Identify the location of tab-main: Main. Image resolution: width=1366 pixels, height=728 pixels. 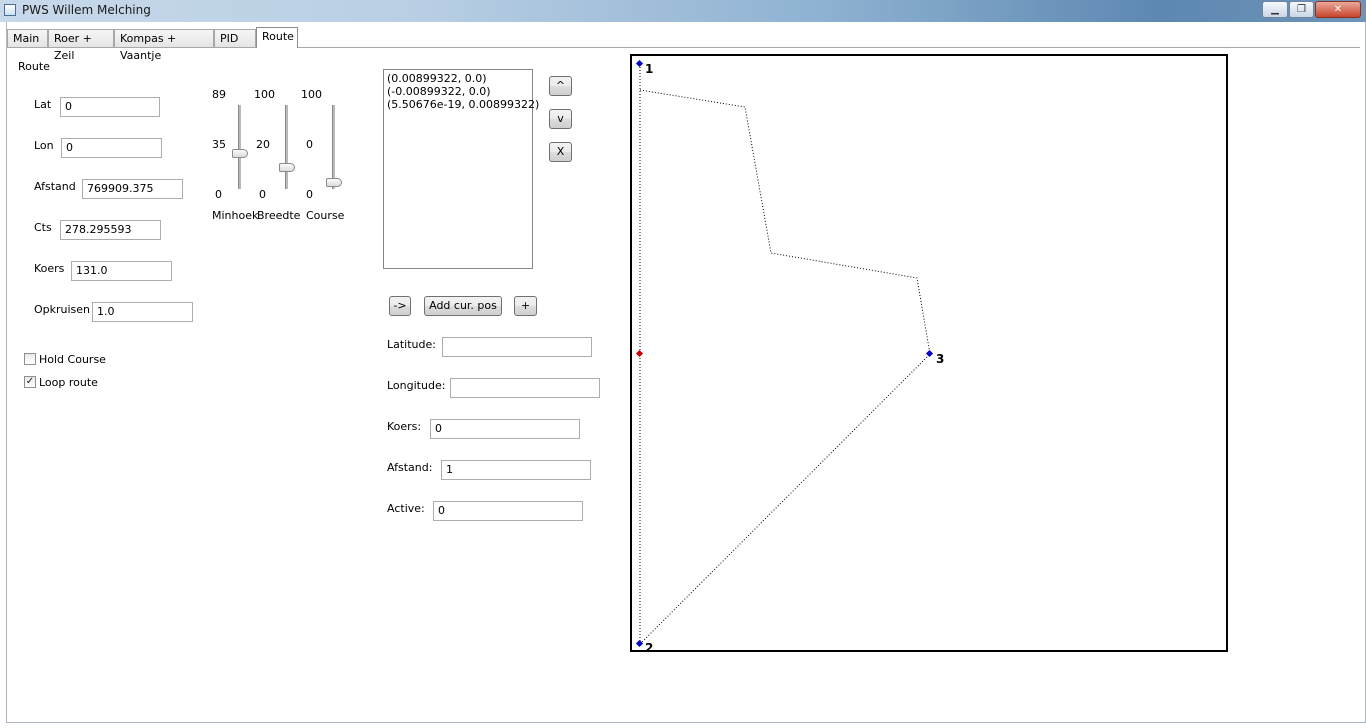
(27, 38).